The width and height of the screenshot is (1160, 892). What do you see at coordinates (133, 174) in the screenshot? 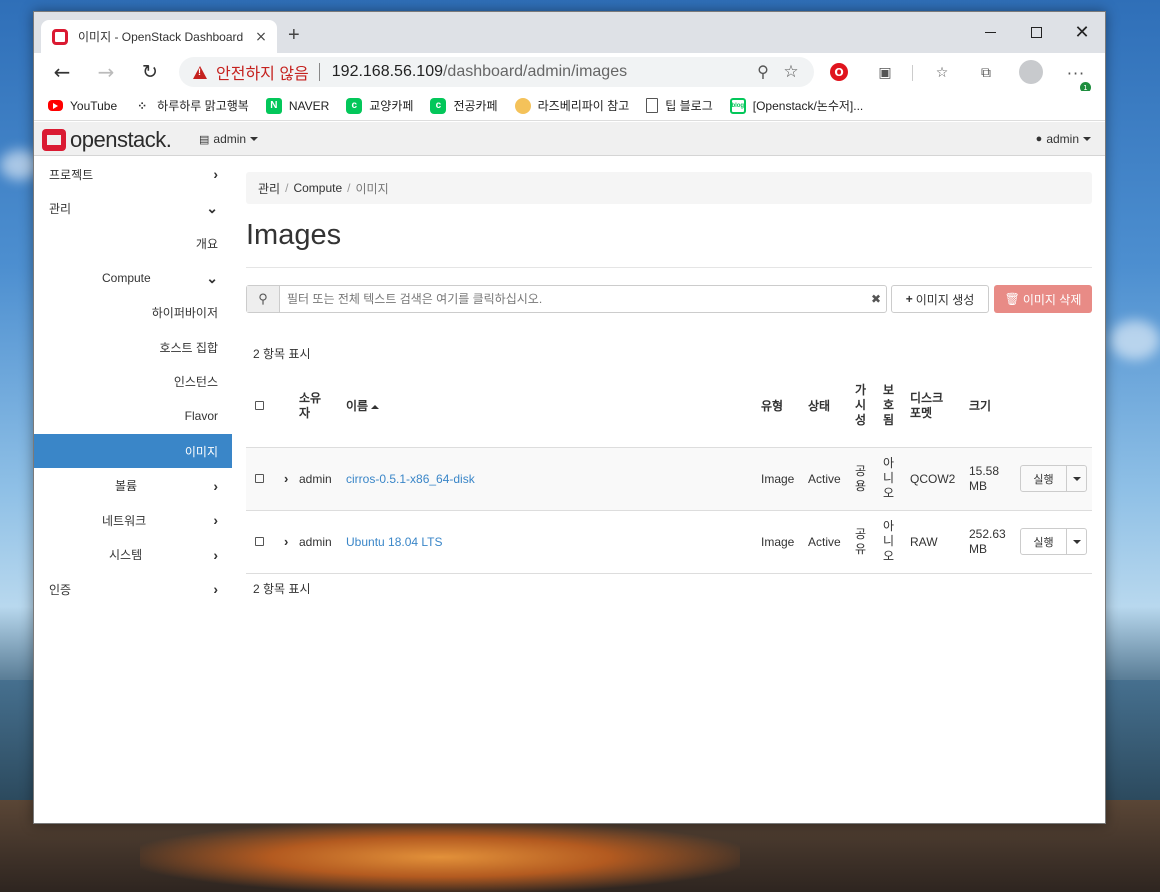
I see `sidebar-item-project: 프로젝트 ›` at bounding box center [133, 174].